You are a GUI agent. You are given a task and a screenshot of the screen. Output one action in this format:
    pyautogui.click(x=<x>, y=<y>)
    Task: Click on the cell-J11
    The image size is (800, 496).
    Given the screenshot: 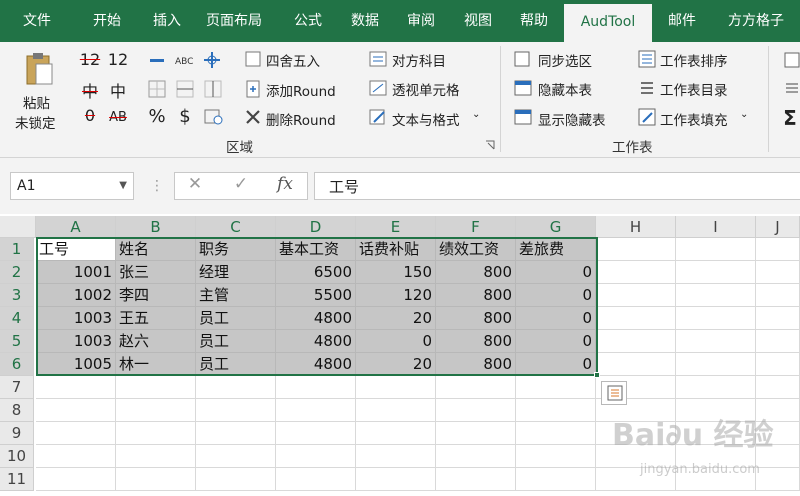 What is the action you would take?
    pyautogui.click(x=778, y=479)
    